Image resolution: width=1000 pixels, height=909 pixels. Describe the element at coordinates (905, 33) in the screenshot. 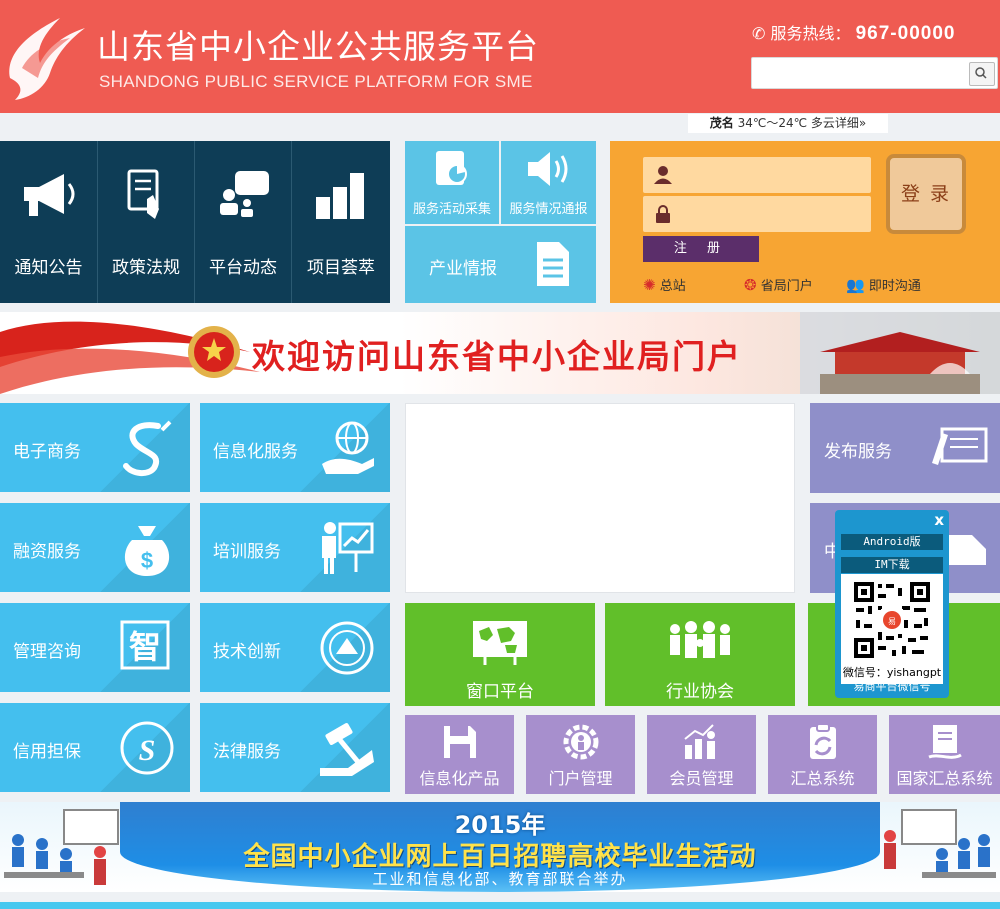

I see `hotline-number: 967-00000` at that location.